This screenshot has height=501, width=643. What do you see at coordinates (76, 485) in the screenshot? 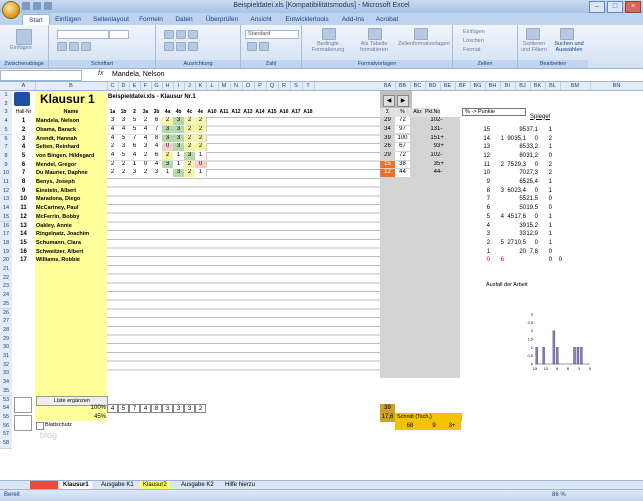
I see `sheet-tab-klausur1: Klausur1` at bounding box center [76, 485].